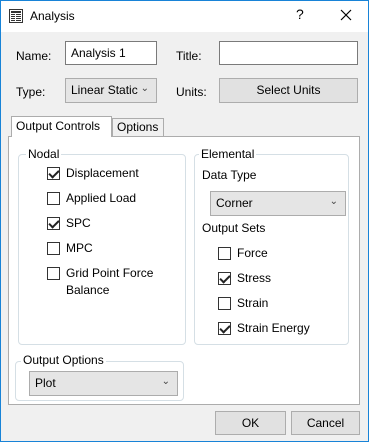 This screenshot has width=369, height=442. I want to click on force-label: Force, so click(252, 253).